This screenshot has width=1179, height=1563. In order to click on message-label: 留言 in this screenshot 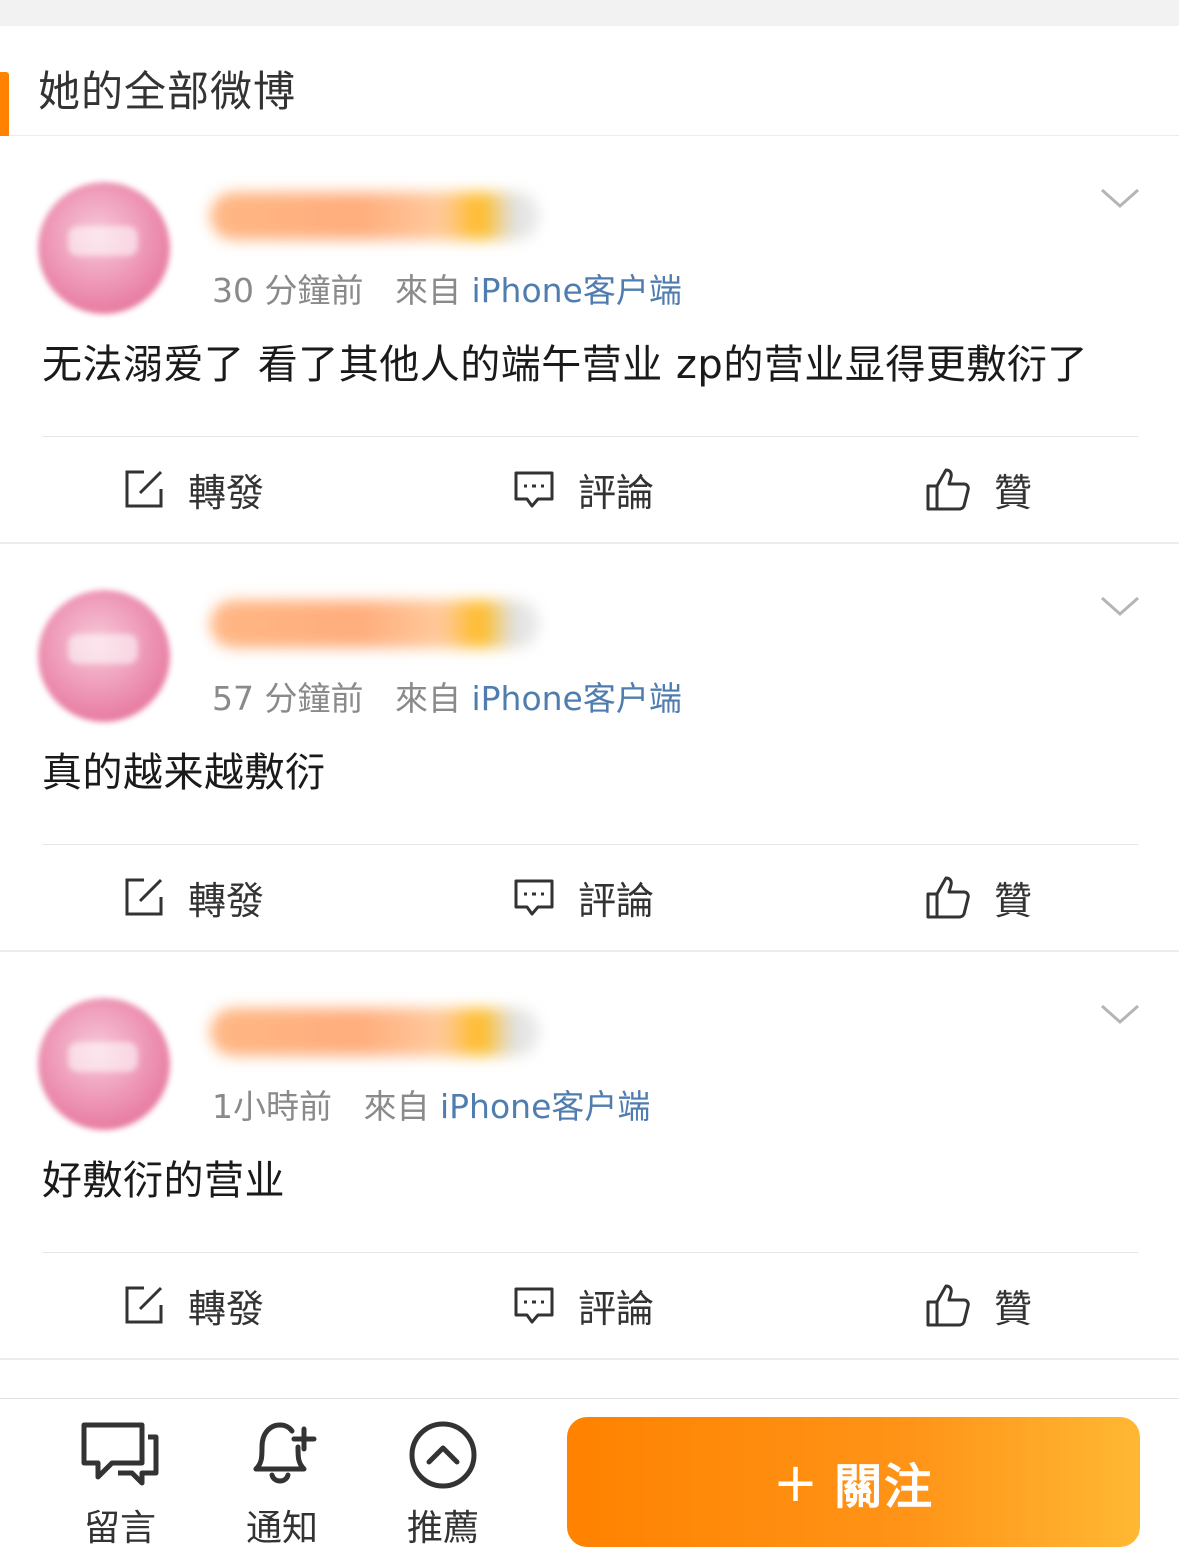, I will do `click(119, 1528)`.